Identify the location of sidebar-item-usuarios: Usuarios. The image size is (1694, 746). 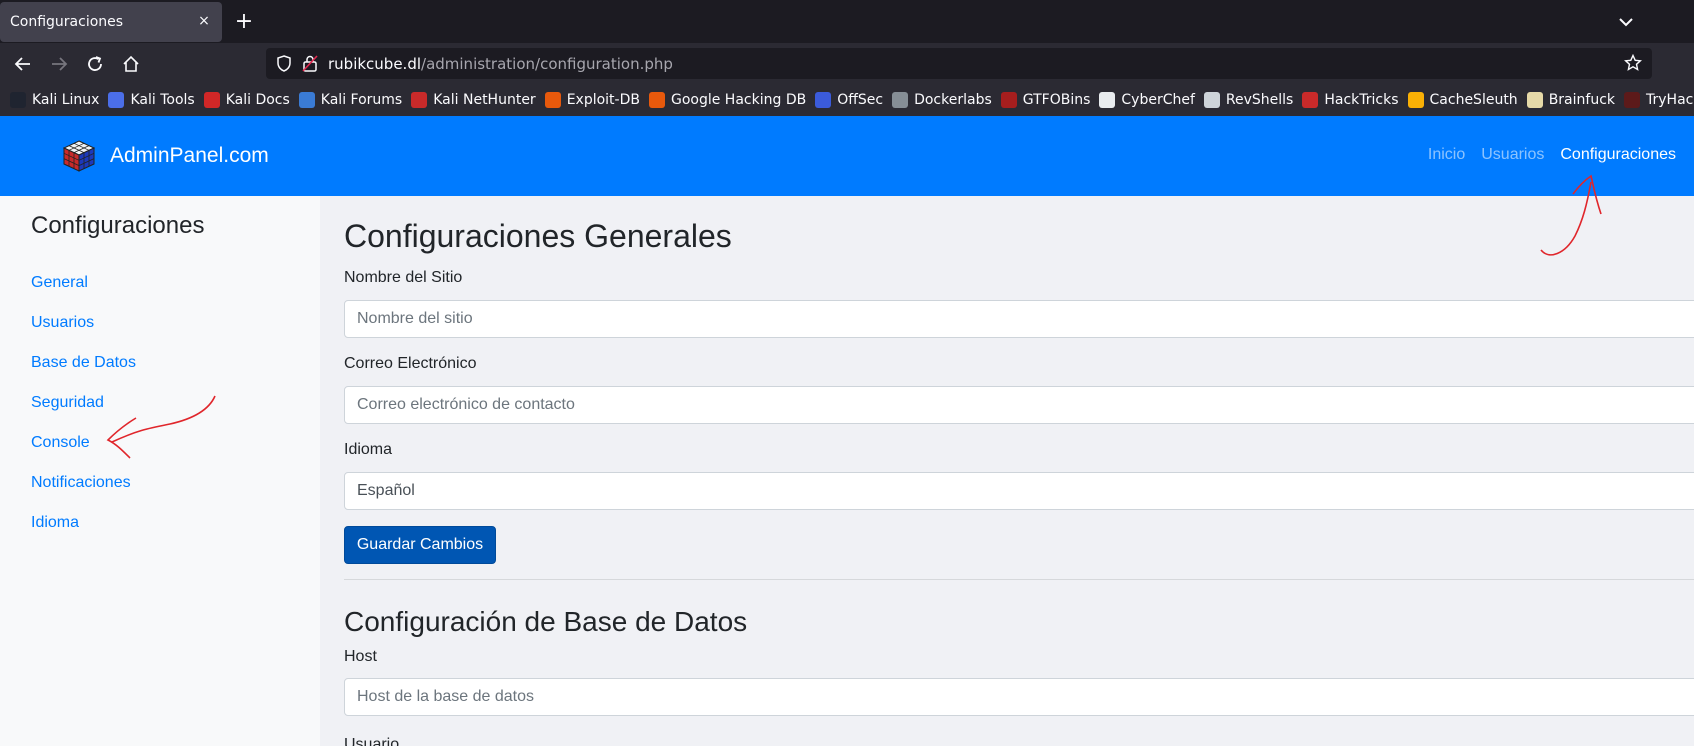
(83, 334).